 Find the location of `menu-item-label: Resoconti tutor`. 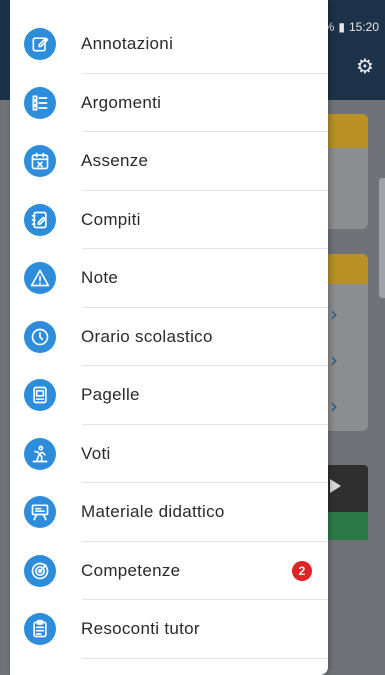

menu-item-label: Resoconti tutor is located at coordinates (140, 629).